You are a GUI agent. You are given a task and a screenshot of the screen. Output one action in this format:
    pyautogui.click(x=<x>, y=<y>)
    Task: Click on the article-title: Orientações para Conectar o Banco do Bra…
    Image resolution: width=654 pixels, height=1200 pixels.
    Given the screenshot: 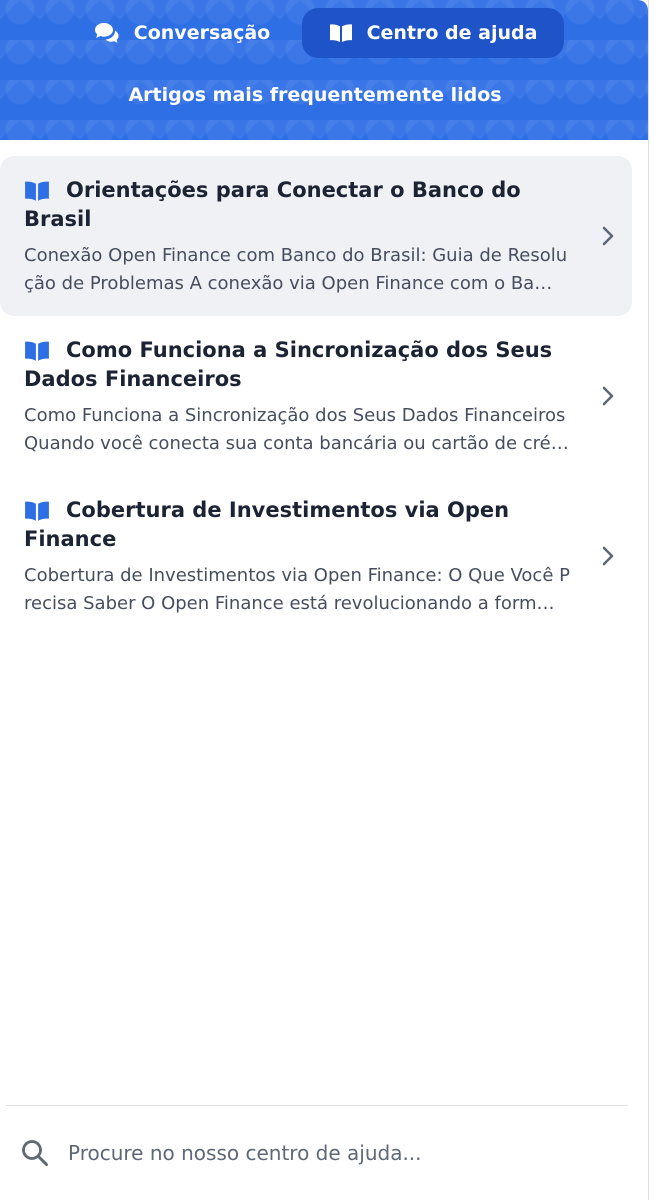 What is the action you would take?
    pyautogui.click(x=272, y=204)
    